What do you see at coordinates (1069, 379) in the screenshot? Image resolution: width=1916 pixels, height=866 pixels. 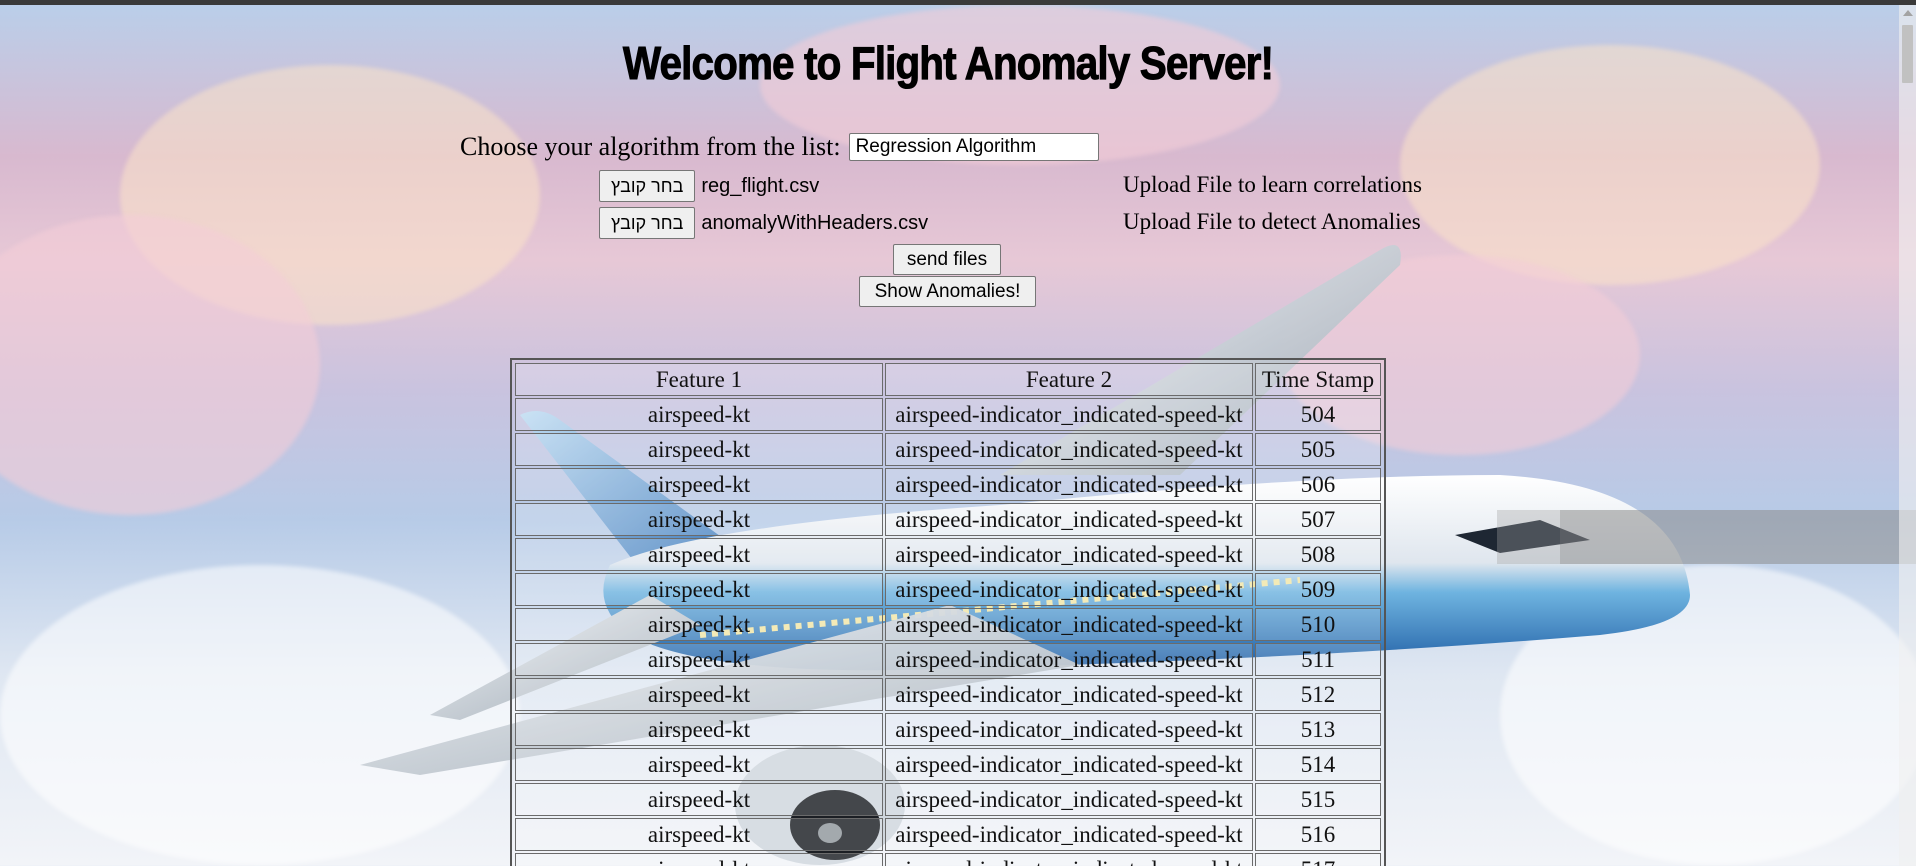 I see `column-header-feature-2: Feature 2` at bounding box center [1069, 379].